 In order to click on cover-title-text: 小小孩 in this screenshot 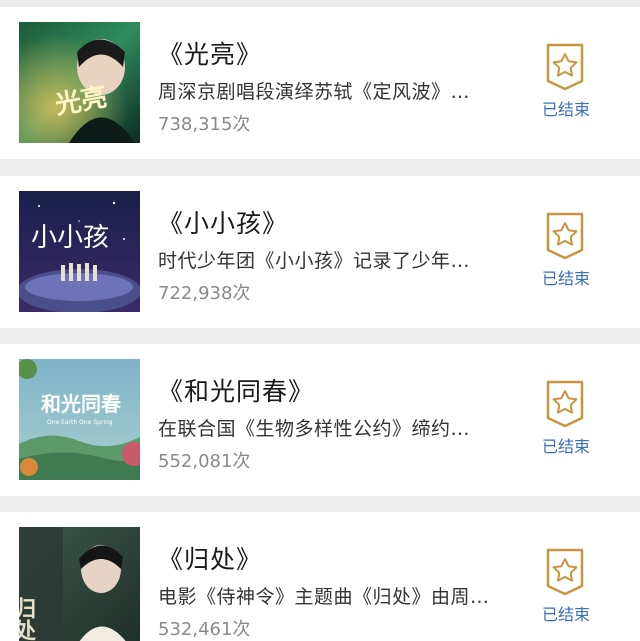, I will do `click(70, 238)`.